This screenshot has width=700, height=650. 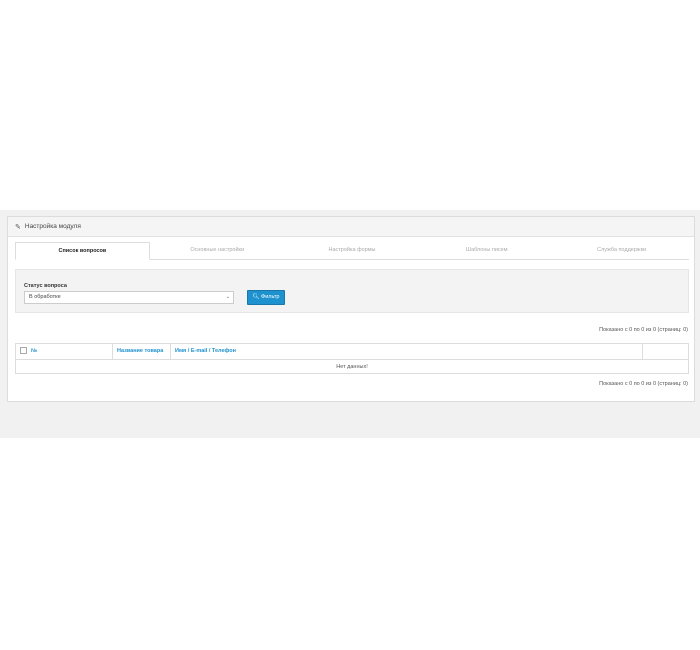 I want to click on tab-email-templates: Шаблоны писем, so click(x=486, y=250).